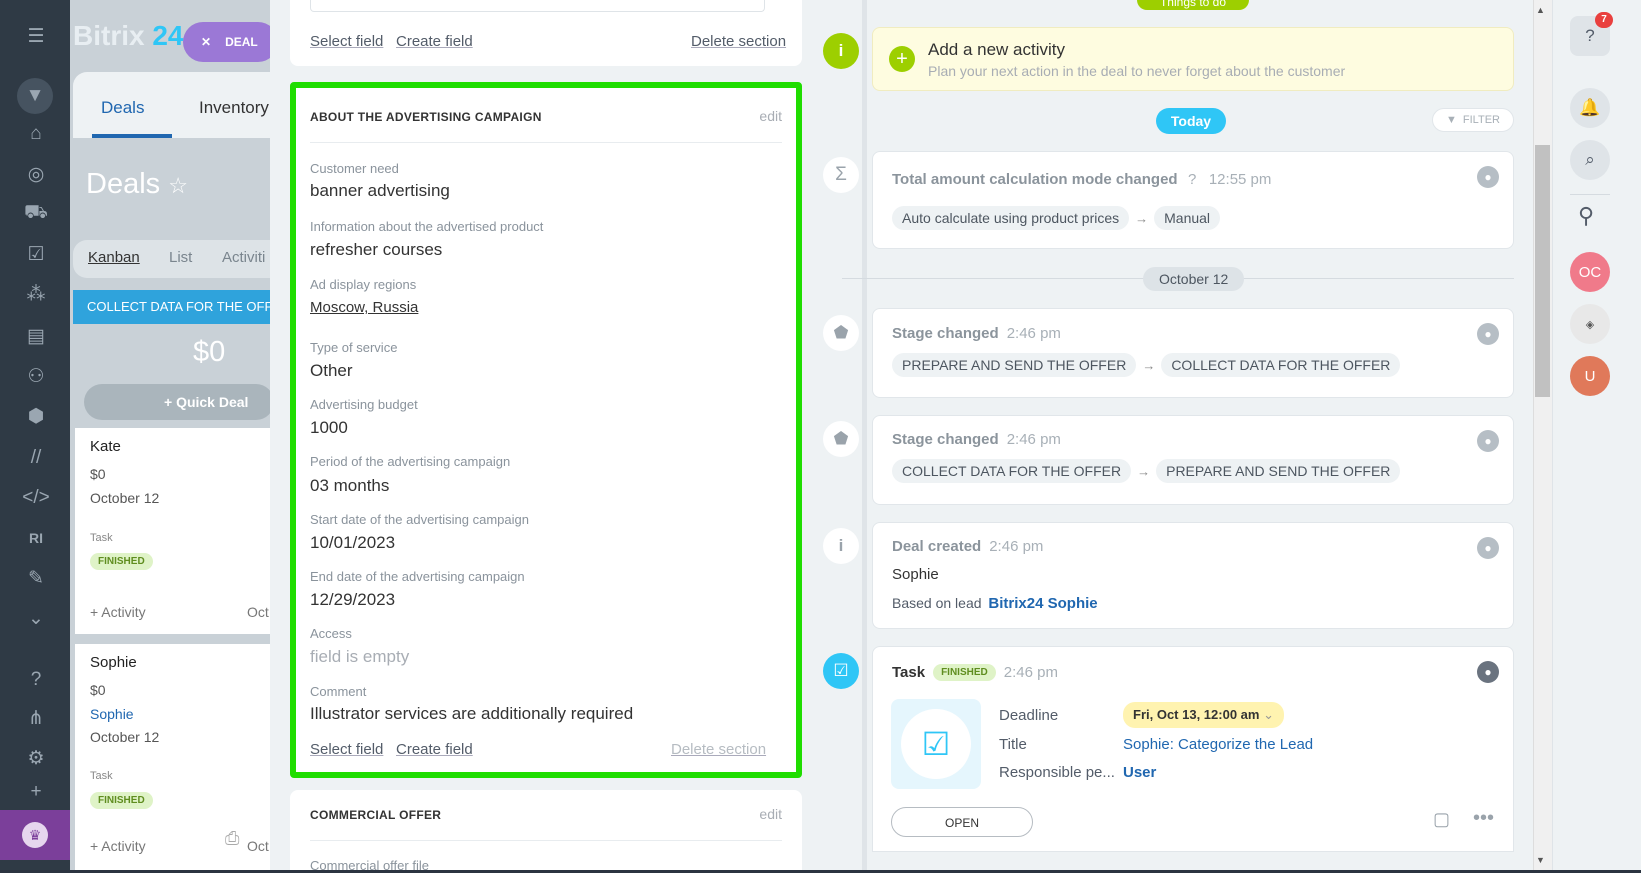  I want to click on card-name: Kate, so click(105, 446).